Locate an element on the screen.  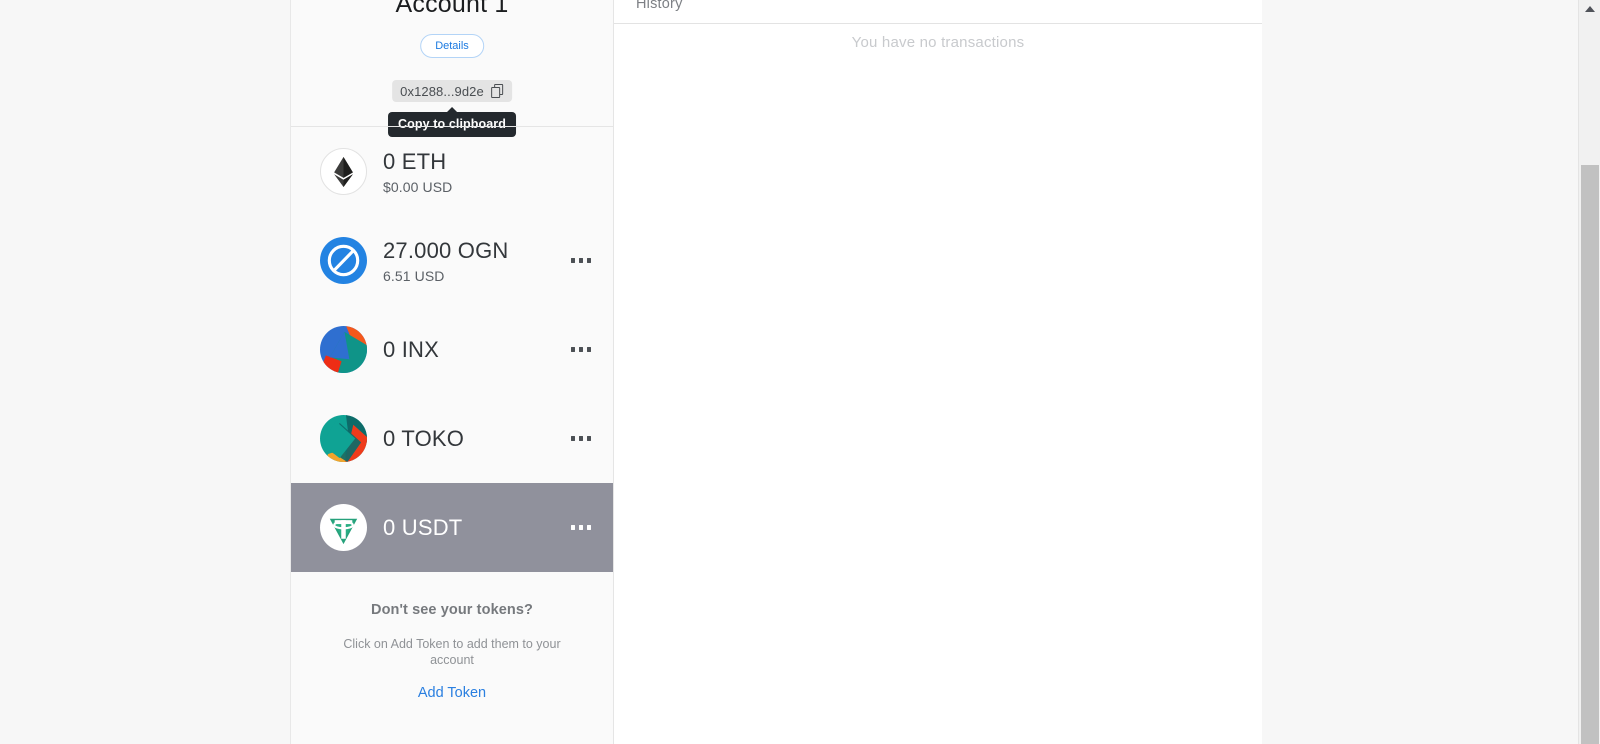
token-info: 0 TOKO is located at coordinates (477, 439).